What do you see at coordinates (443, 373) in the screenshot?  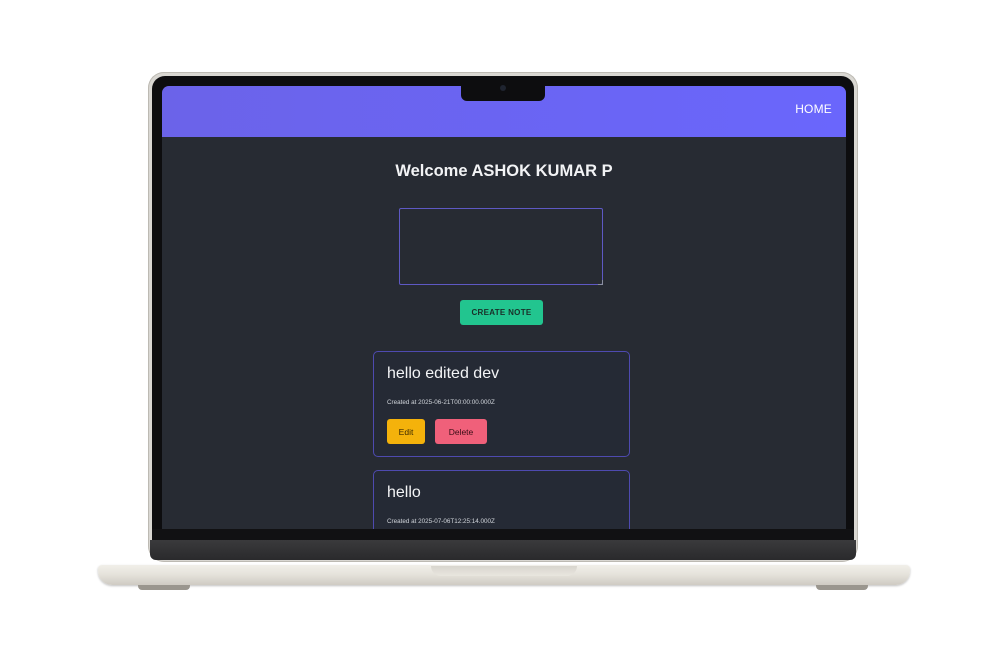 I see `note-title: hello edited dev` at bounding box center [443, 373].